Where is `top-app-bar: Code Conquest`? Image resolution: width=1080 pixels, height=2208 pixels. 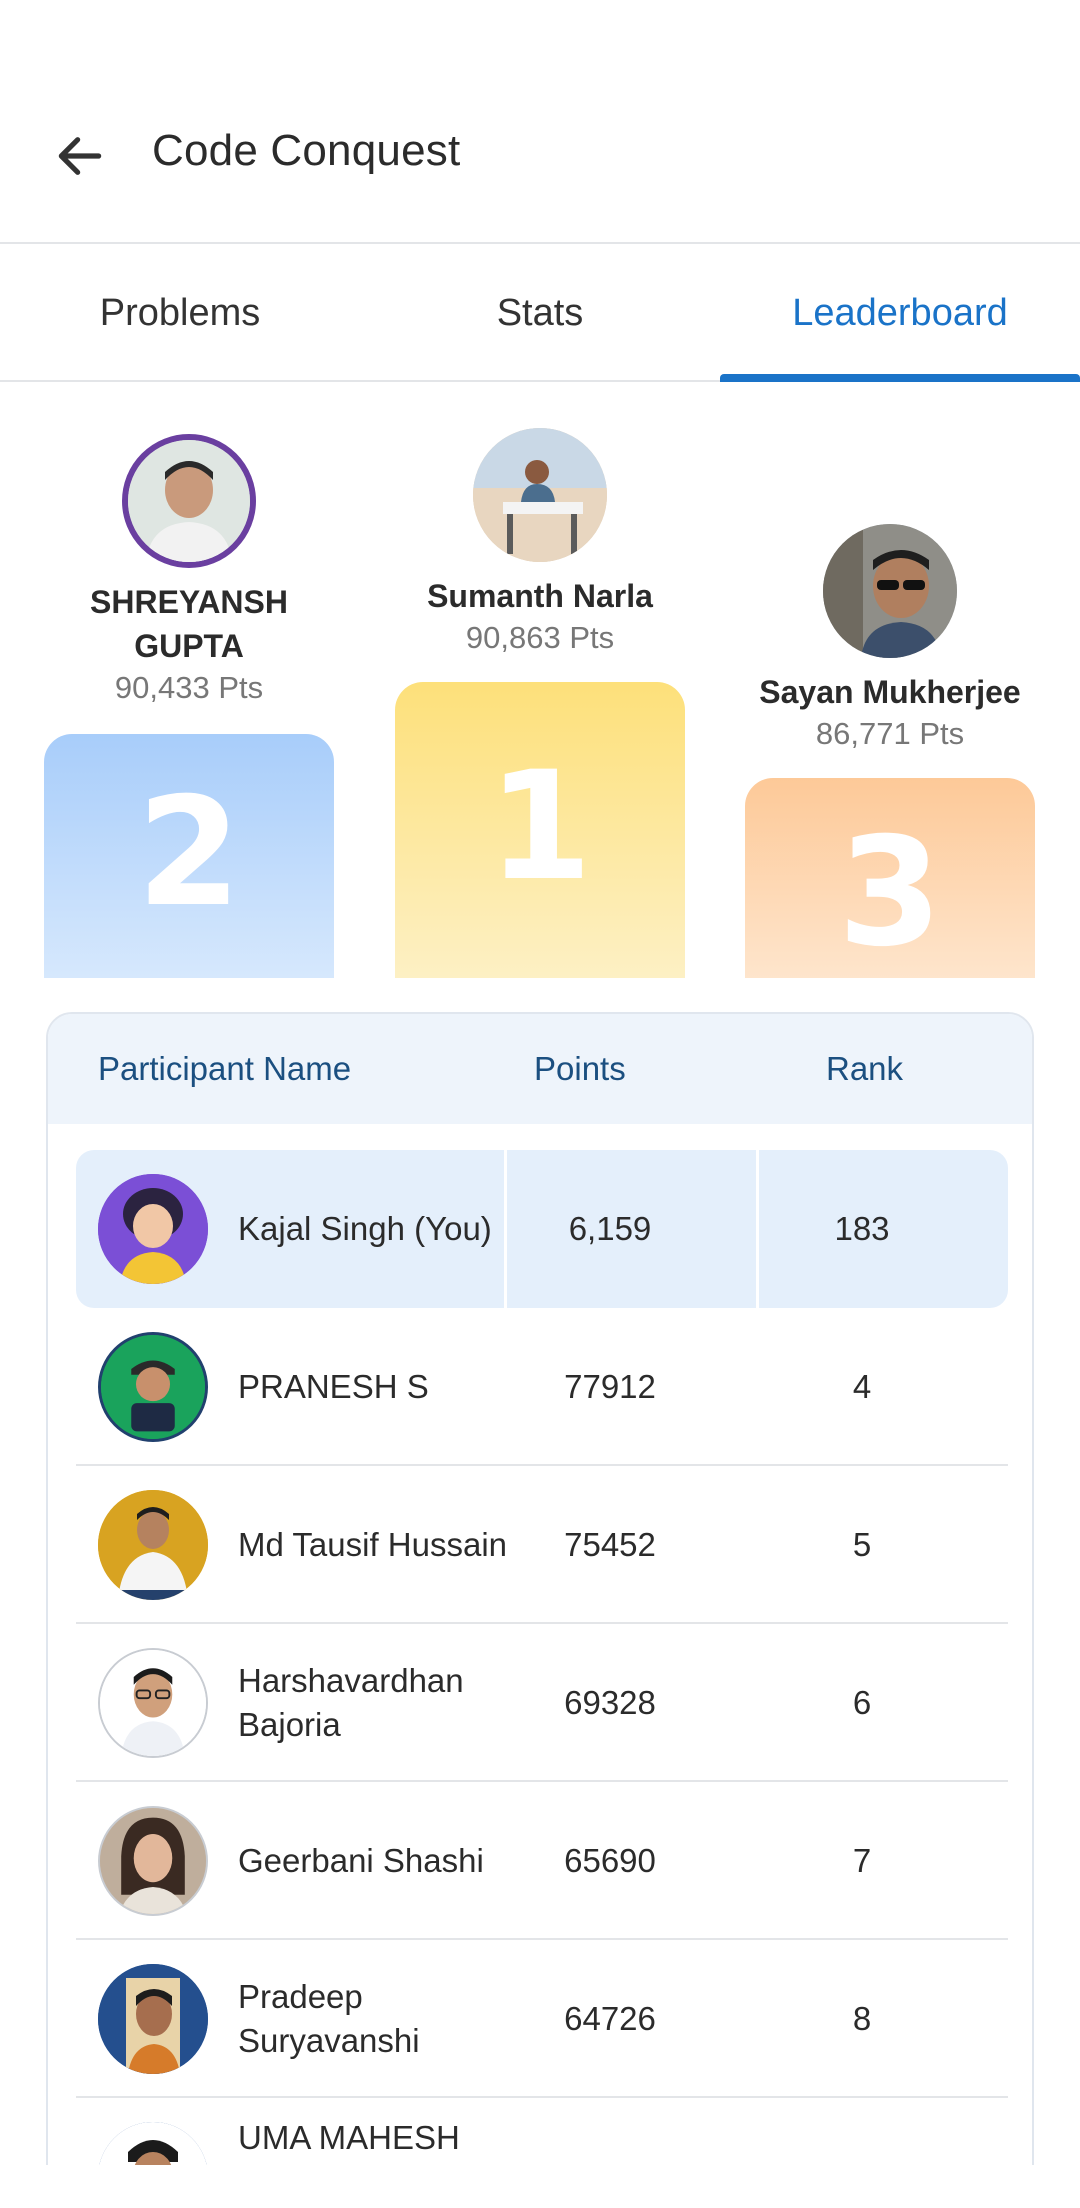
top-app-bar: Code Conquest is located at coordinates (540, 122).